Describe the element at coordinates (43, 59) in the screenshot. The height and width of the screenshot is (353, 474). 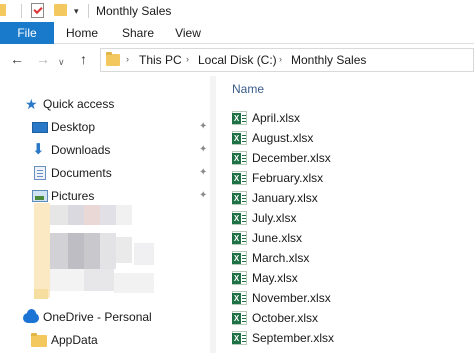
I see `forward-arrow-icon: →` at that location.